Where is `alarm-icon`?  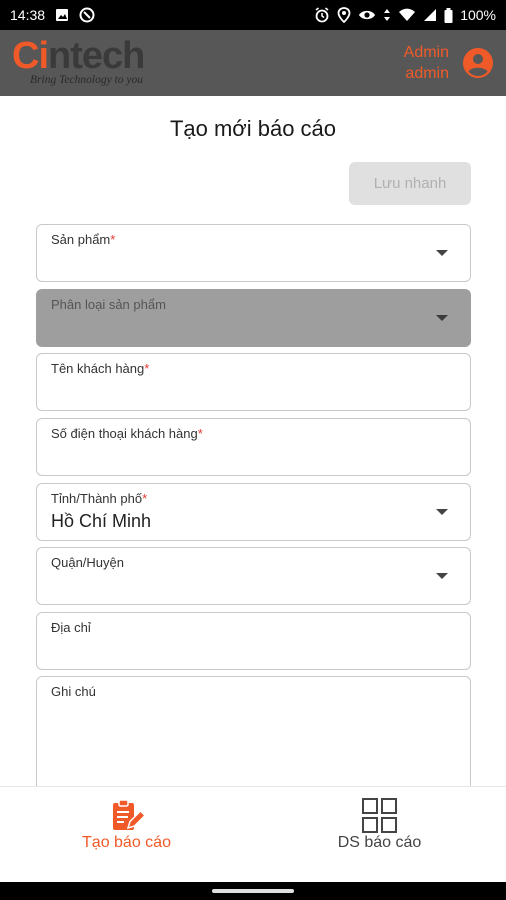 alarm-icon is located at coordinates (322, 15).